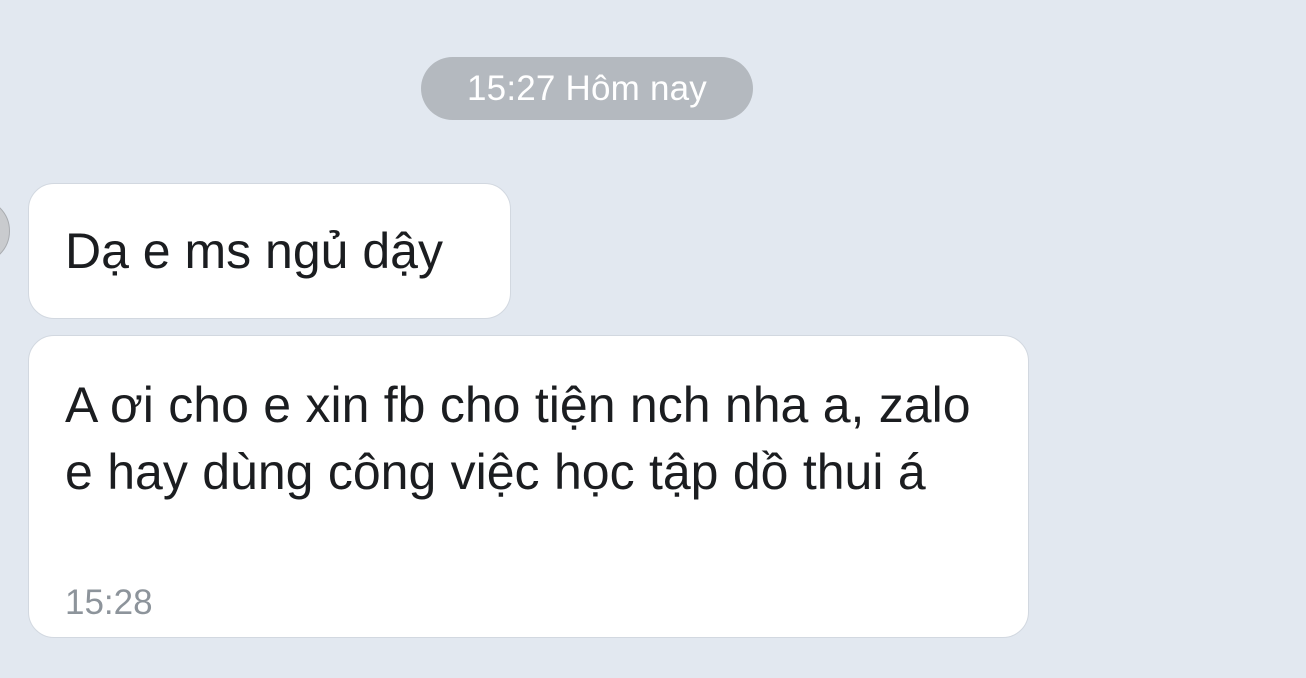 This screenshot has width=1306, height=678. Describe the element at coordinates (254, 251) in the screenshot. I see `message-text: Dạ e ms ngủ dậy` at that location.